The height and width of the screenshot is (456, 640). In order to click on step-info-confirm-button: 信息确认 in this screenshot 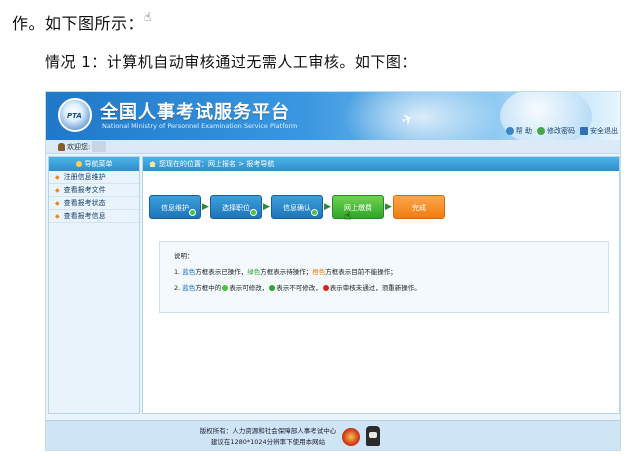, I will do `click(297, 207)`.